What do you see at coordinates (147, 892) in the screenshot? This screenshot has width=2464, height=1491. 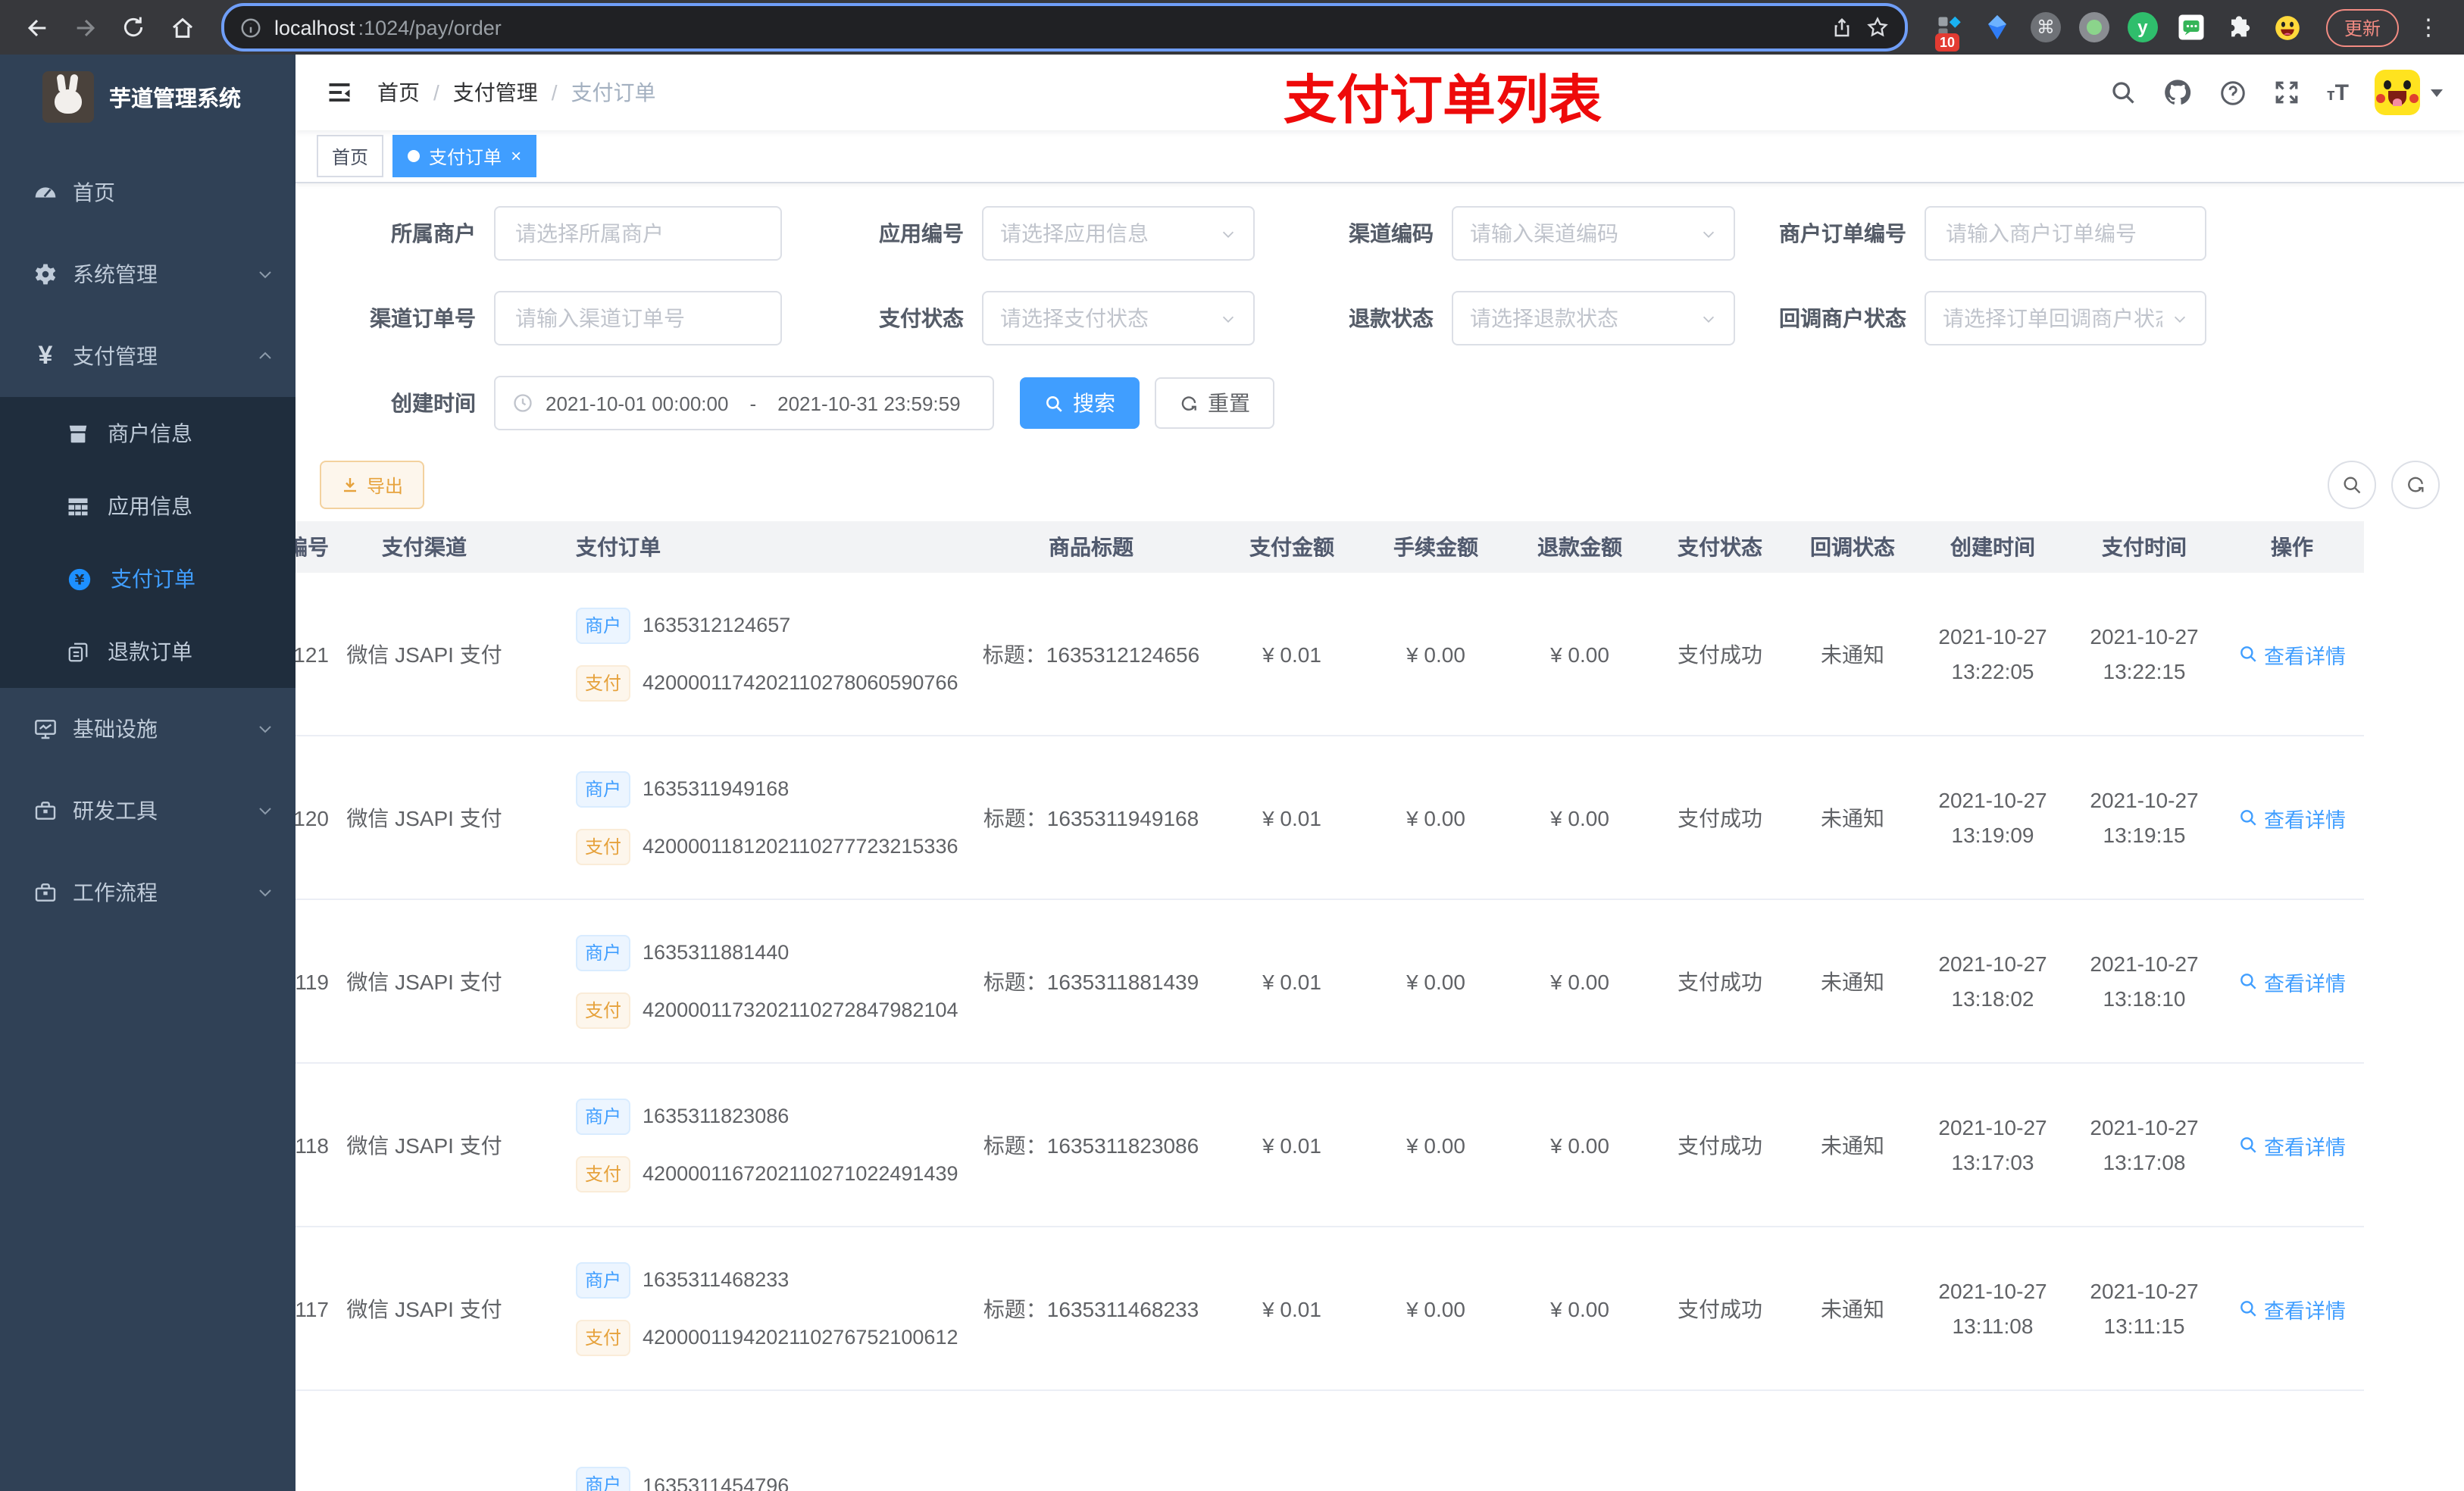 I see `sidebar-item-workflow: 工作流程` at bounding box center [147, 892].